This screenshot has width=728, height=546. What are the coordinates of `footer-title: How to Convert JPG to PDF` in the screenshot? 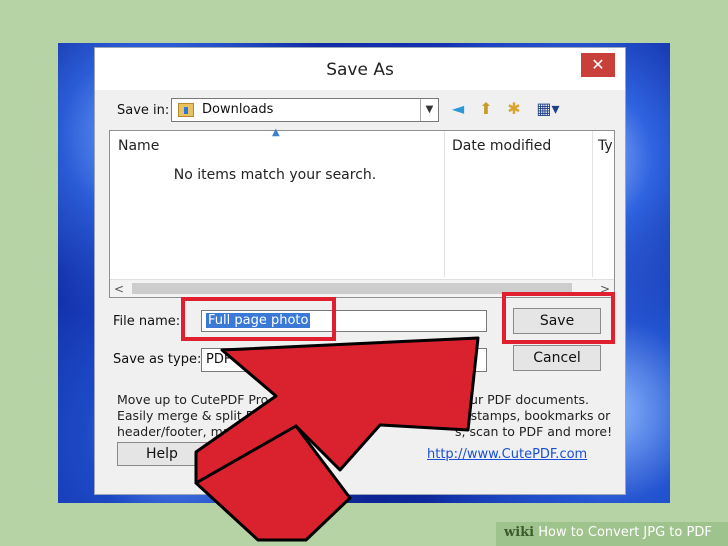 It's located at (625, 532).